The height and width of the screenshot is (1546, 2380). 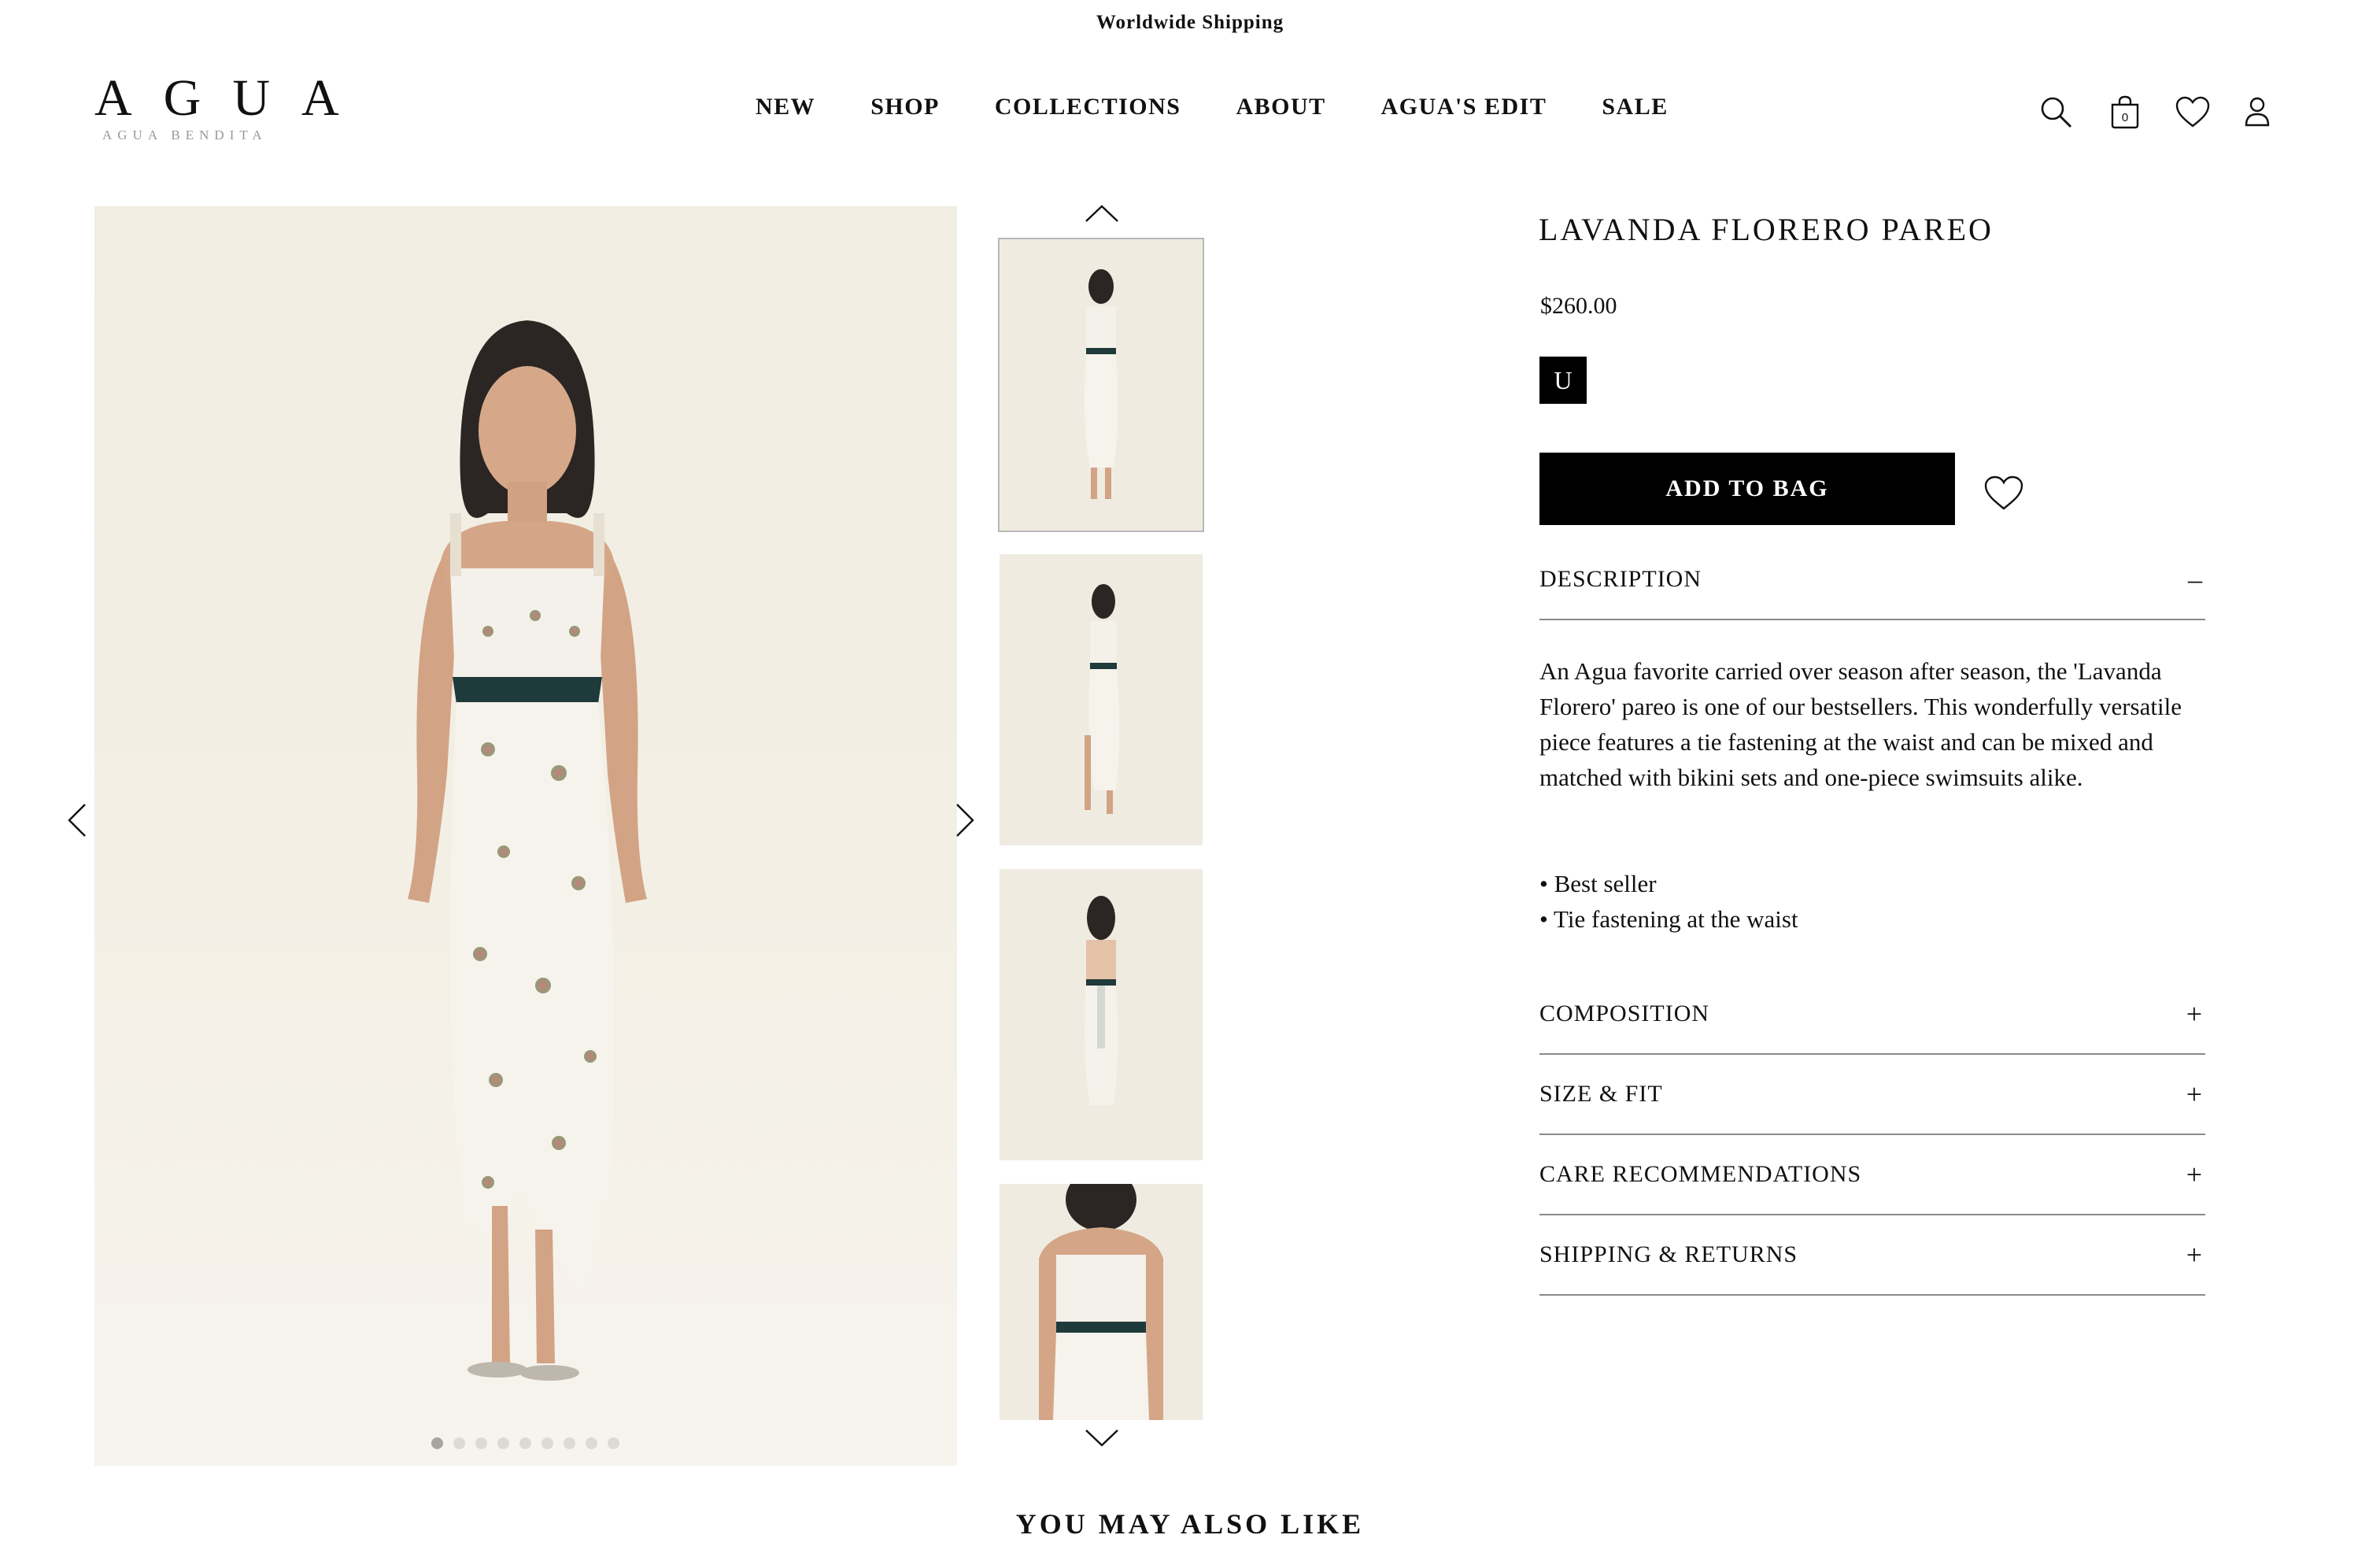 I want to click on brand-logo: AGUA AGUA BENDITA, so click(x=220, y=112).